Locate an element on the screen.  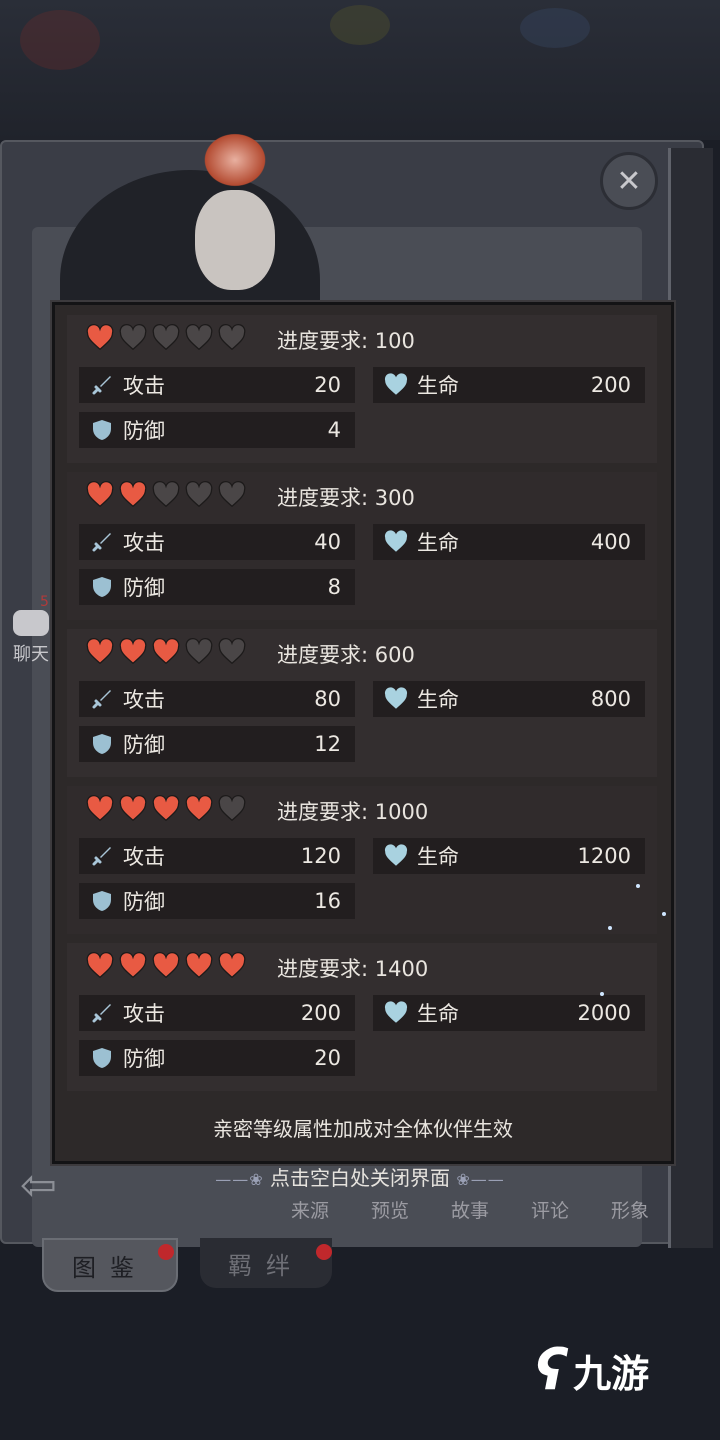
hp-label: 生命 is located at coordinates (438, 700).